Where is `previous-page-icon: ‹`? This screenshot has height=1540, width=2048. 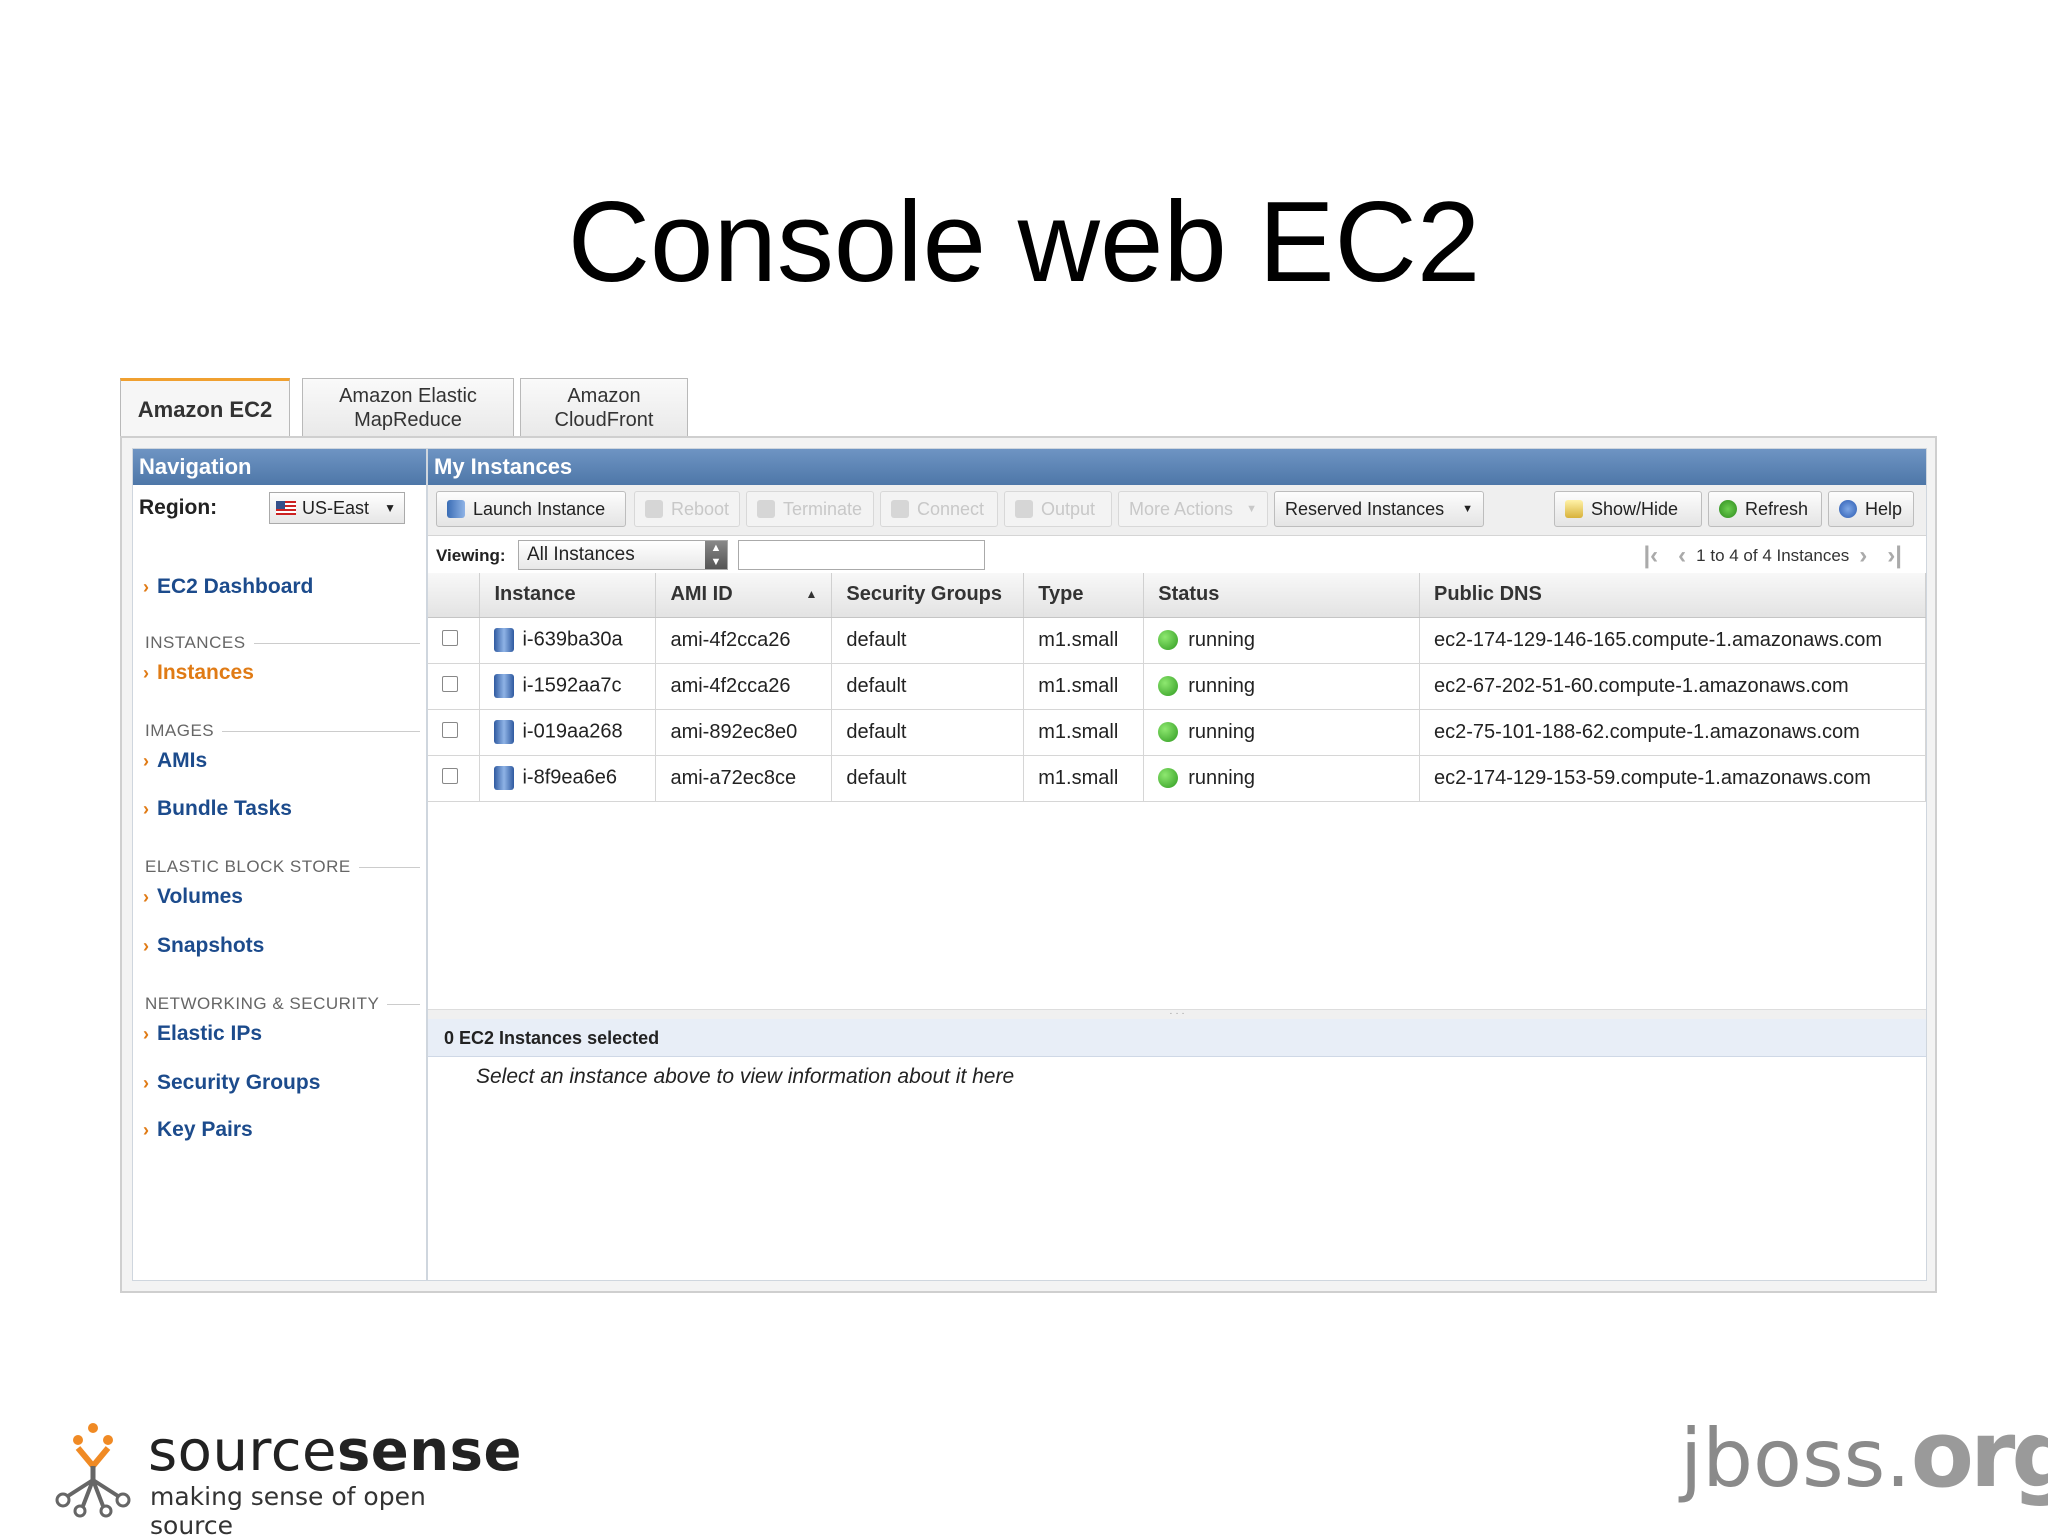
previous-page-icon: ‹ is located at coordinates (1682, 556).